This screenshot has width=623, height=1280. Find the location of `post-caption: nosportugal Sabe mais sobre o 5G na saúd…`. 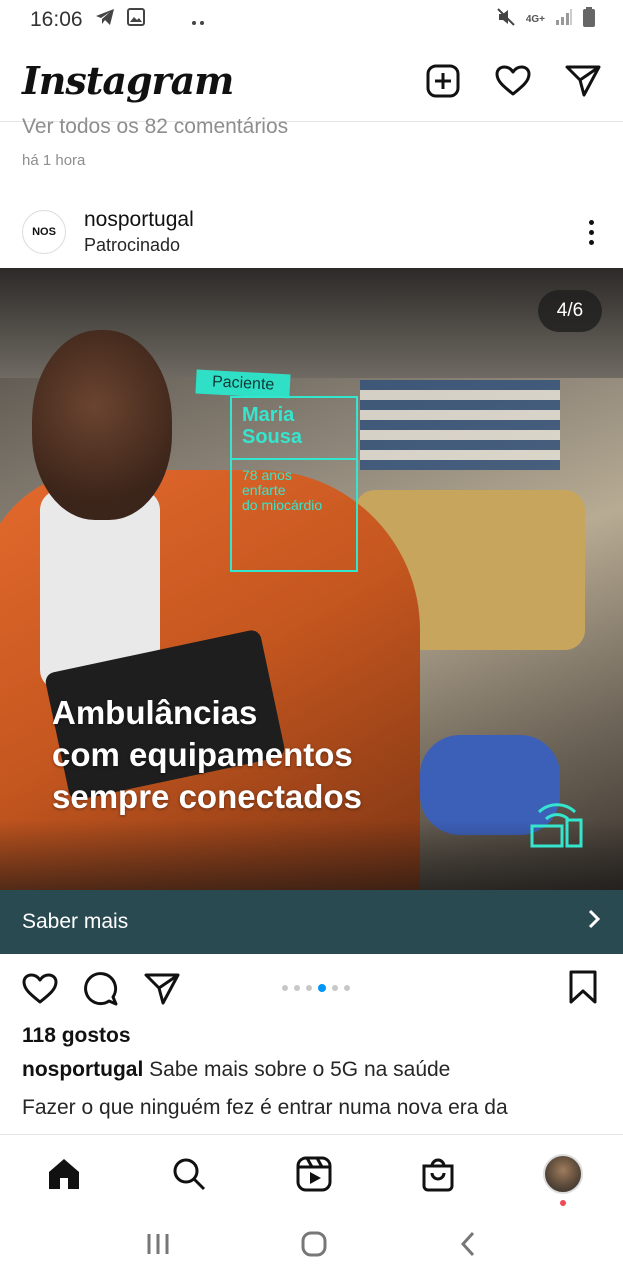

post-caption: nosportugal Sabe mais sobre o 5G na saúd… is located at coordinates (236, 1070).